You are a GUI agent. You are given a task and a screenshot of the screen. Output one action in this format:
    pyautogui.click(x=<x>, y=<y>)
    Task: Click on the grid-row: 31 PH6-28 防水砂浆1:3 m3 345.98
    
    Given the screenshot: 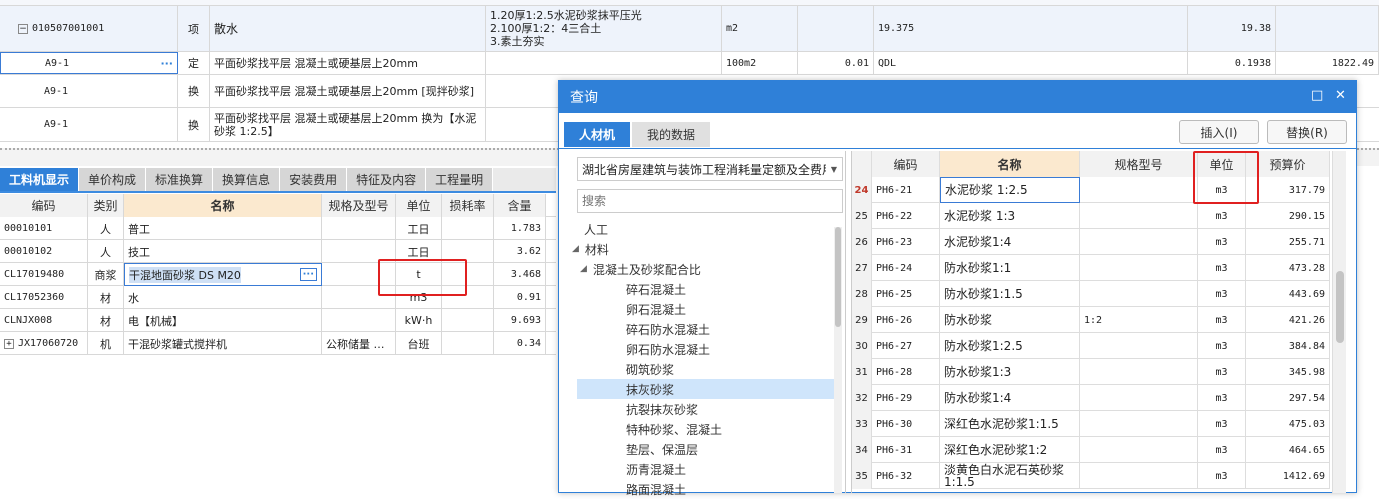 What is the action you would take?
    pyautogui.click(x=1091, y=372)
    